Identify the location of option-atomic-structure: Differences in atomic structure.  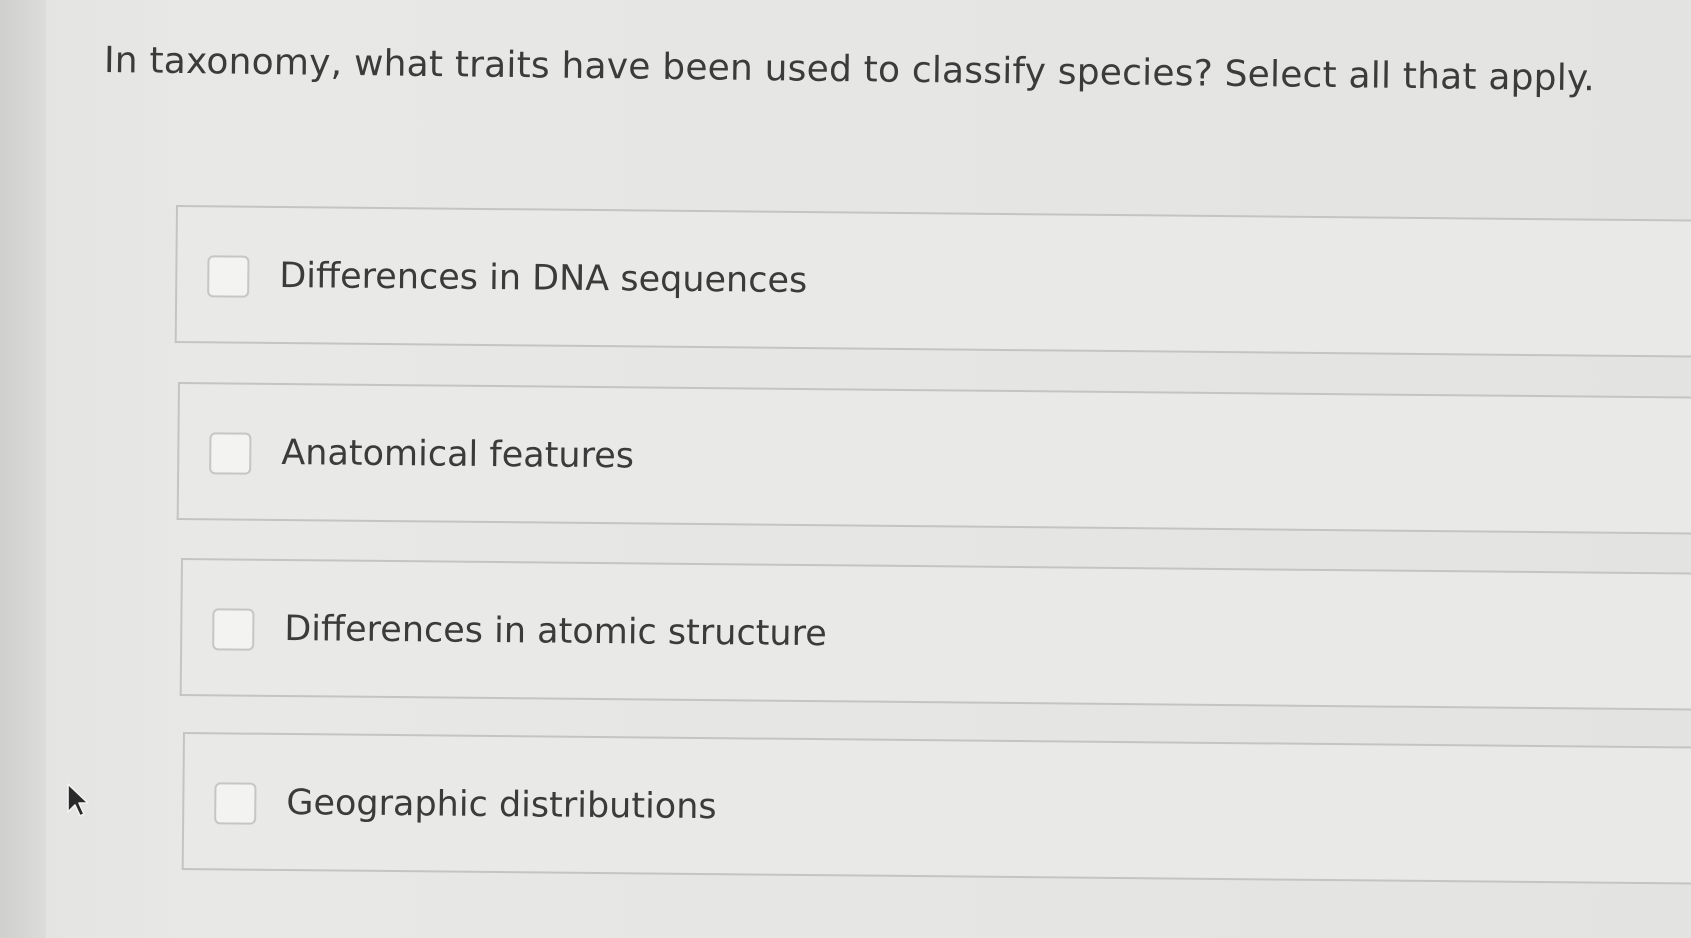
(935, 634).